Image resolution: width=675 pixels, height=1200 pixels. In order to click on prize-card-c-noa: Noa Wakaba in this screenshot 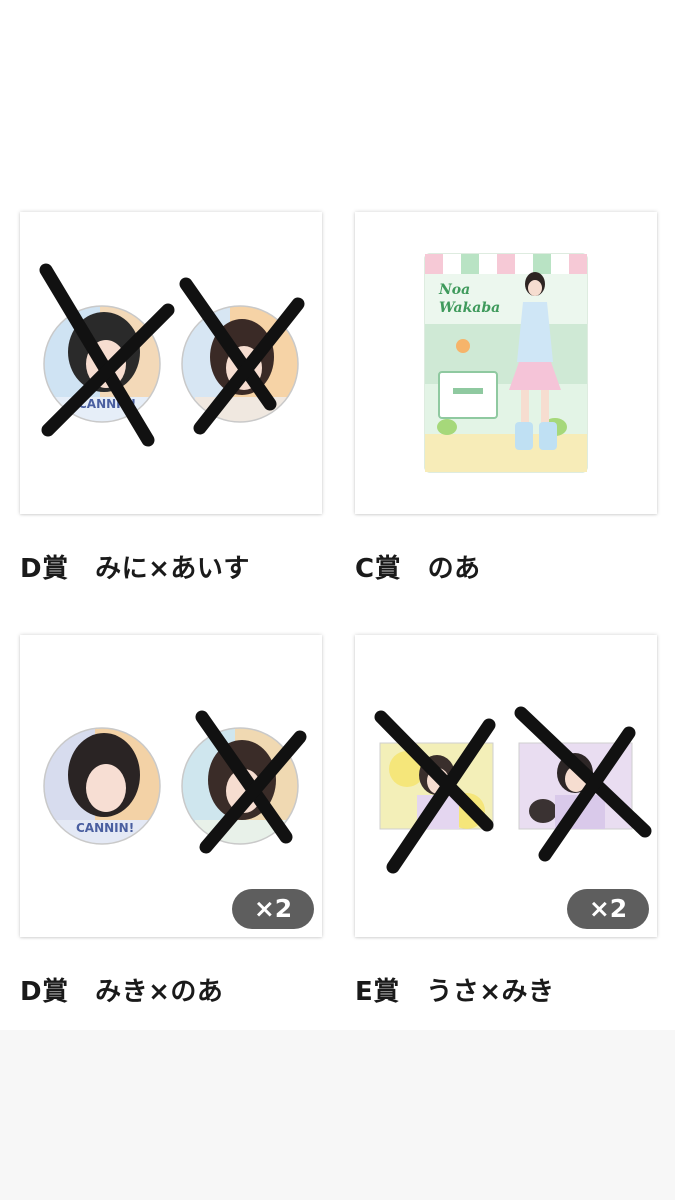, I will do `click(506, 363)`.